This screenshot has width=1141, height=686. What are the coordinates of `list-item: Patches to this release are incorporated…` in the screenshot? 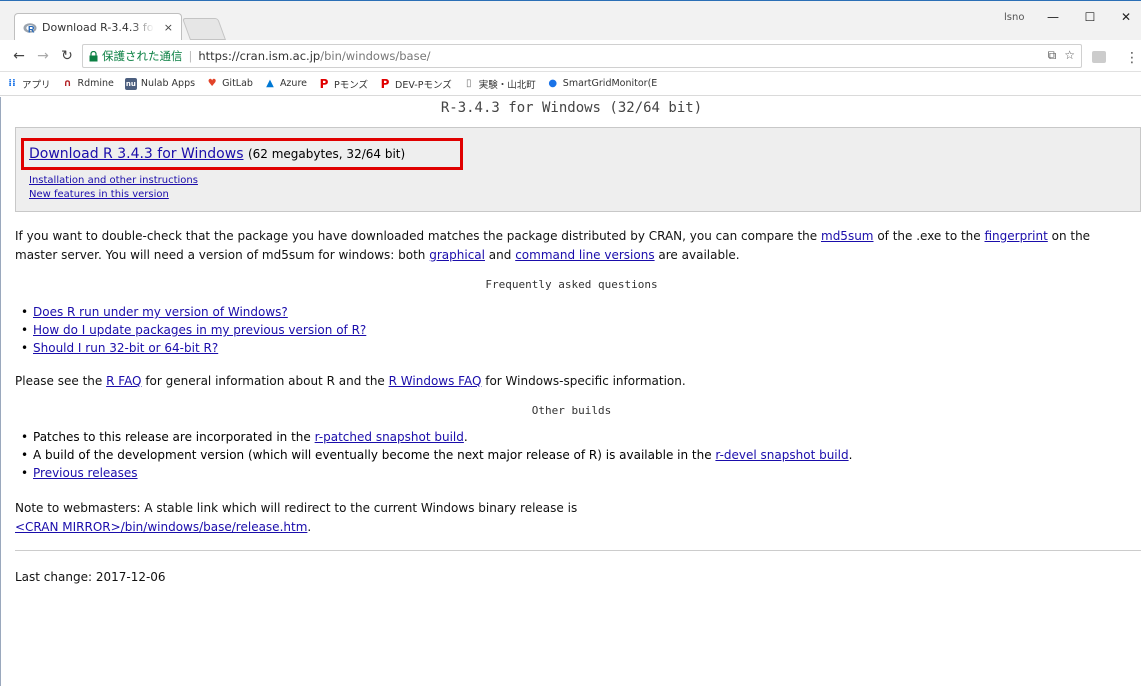 It's located at (436, 437).